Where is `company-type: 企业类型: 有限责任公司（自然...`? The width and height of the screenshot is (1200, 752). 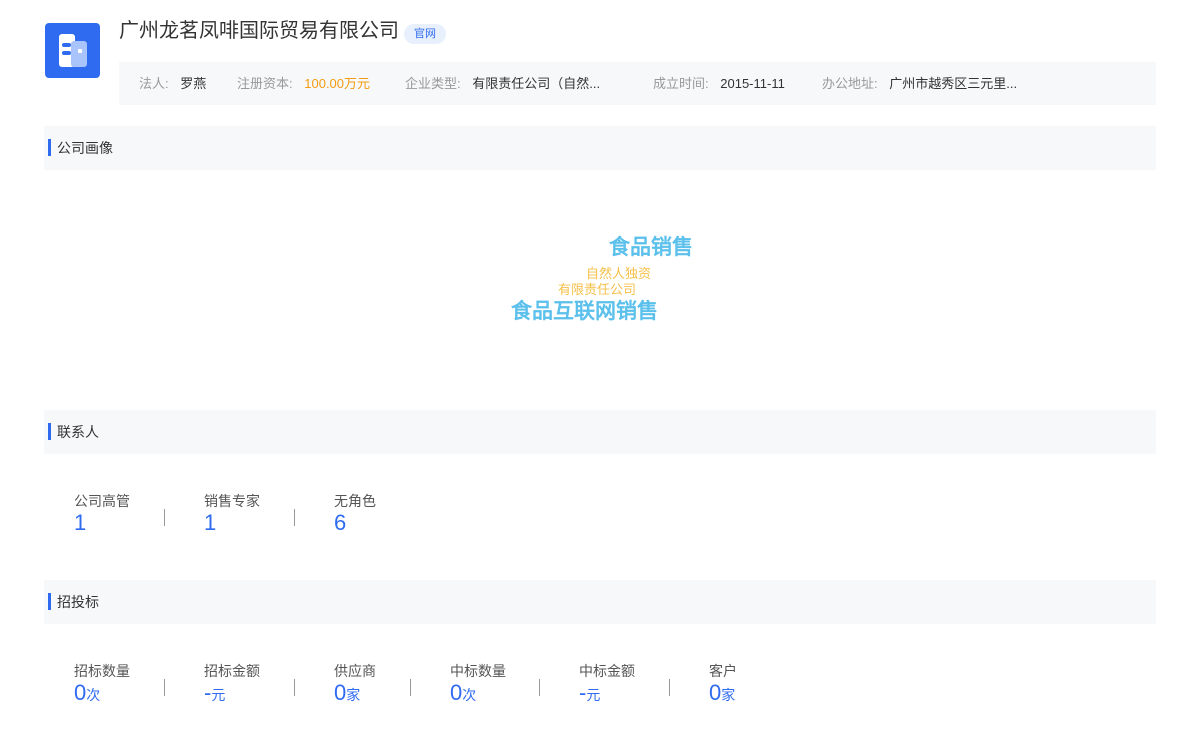
company-type: 企业类型: 有限责任公司（自然... is located at coordinates (502, 83).